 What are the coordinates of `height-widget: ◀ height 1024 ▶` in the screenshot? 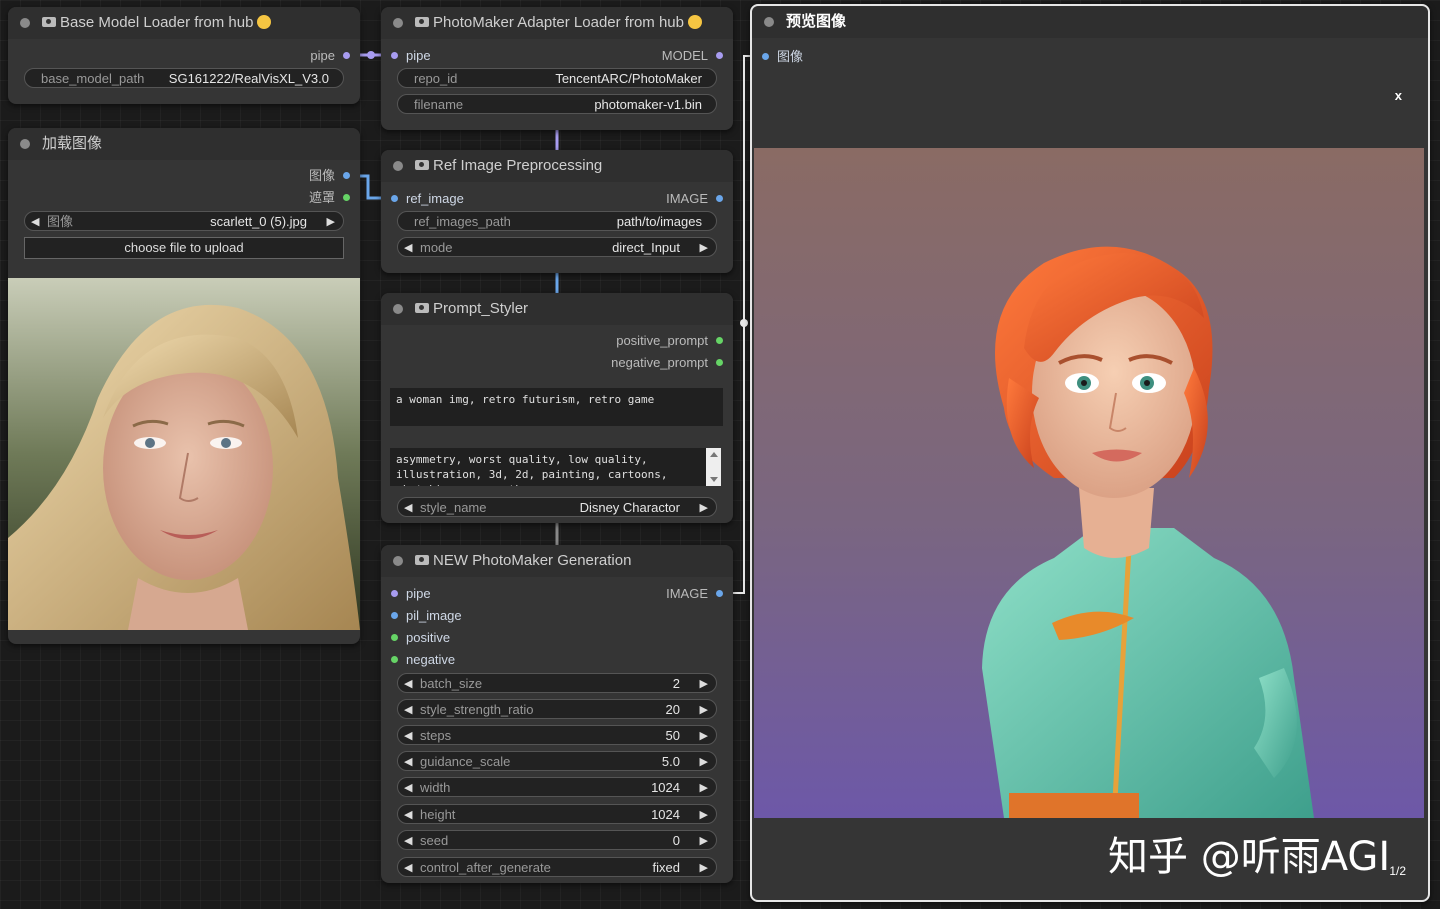 It's located at (557, 814).